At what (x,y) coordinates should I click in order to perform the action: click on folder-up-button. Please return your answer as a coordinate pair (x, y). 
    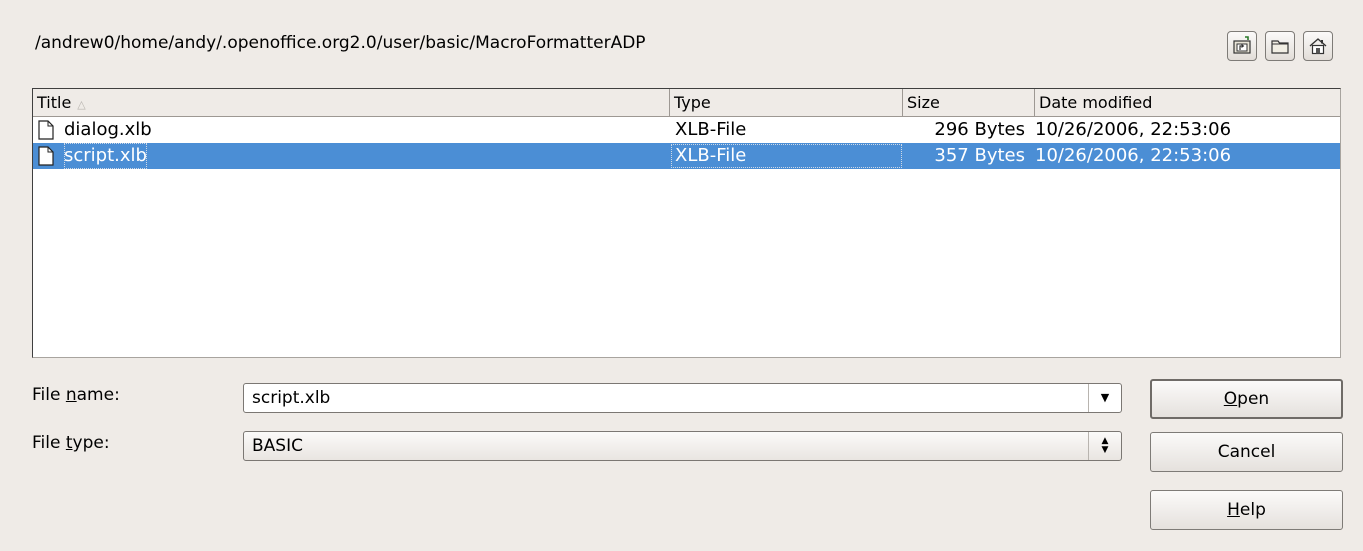
    Looking at the image, I should click on (1242, 46).